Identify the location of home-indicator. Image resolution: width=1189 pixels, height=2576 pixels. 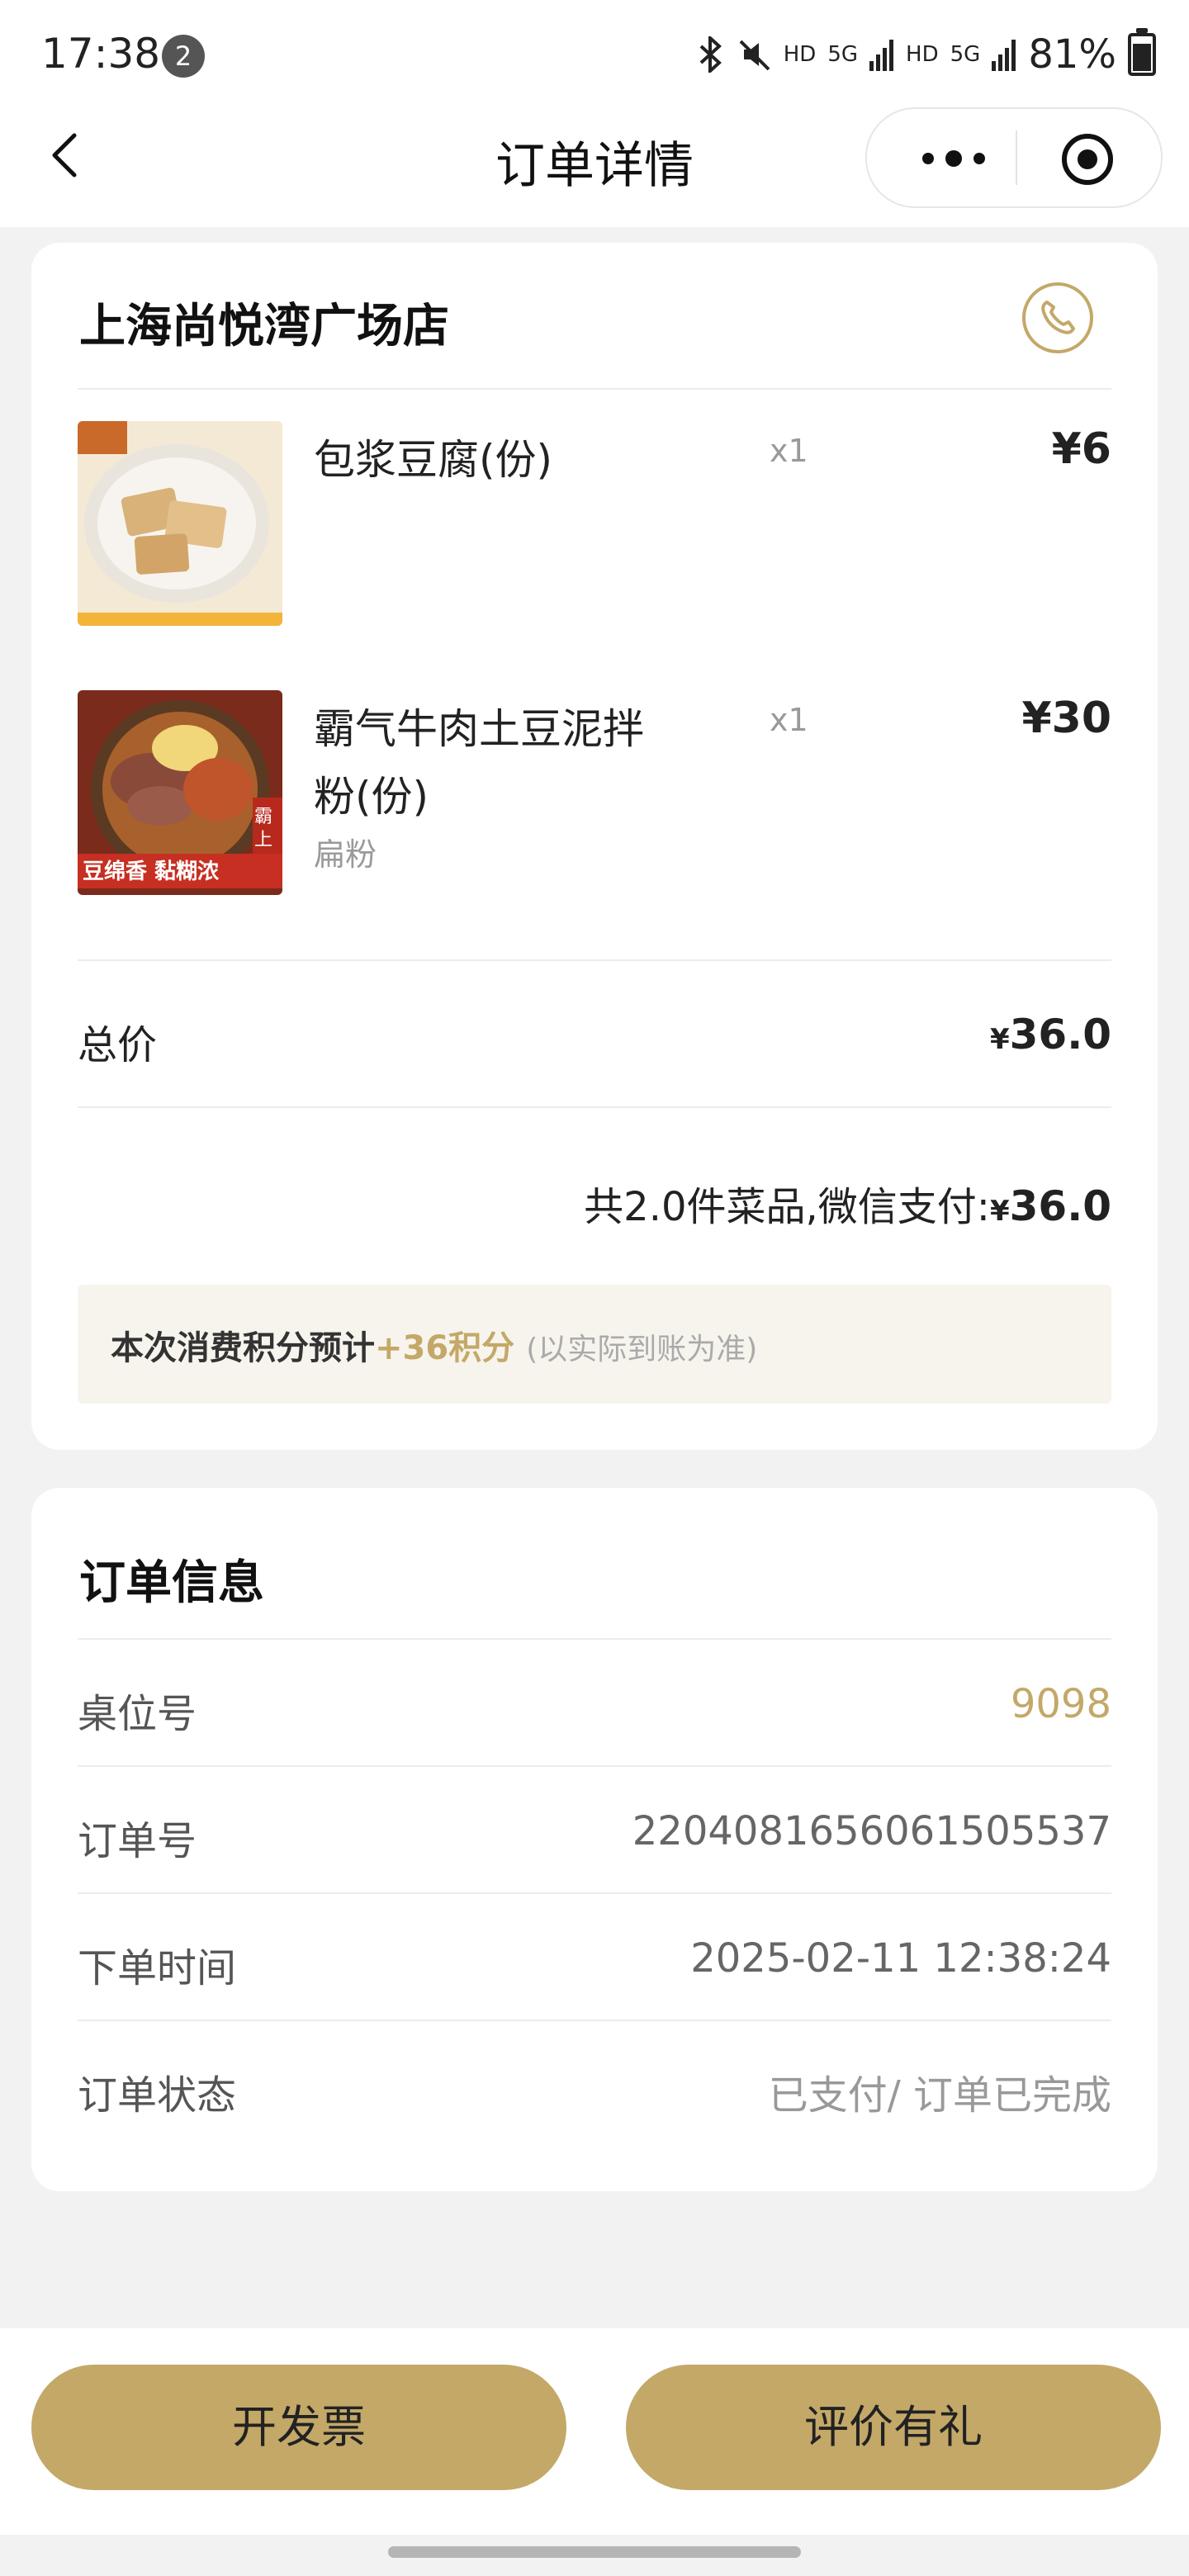
(594, 2552).